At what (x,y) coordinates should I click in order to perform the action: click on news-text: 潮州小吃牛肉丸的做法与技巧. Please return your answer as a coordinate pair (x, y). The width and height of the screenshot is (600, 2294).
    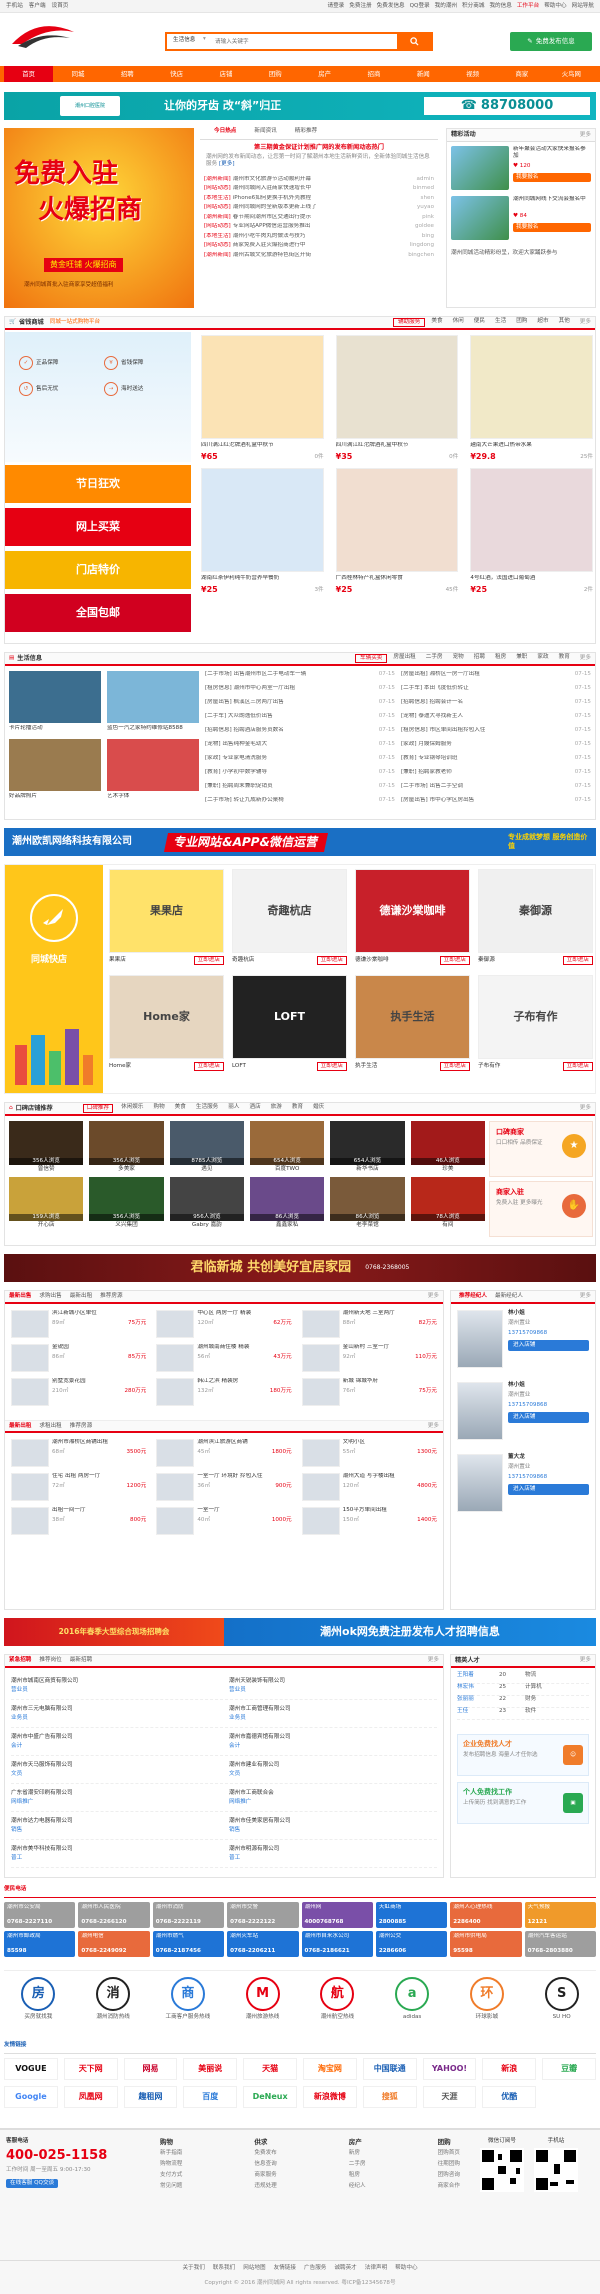
    Looking at the image, I should click on (269, 238).